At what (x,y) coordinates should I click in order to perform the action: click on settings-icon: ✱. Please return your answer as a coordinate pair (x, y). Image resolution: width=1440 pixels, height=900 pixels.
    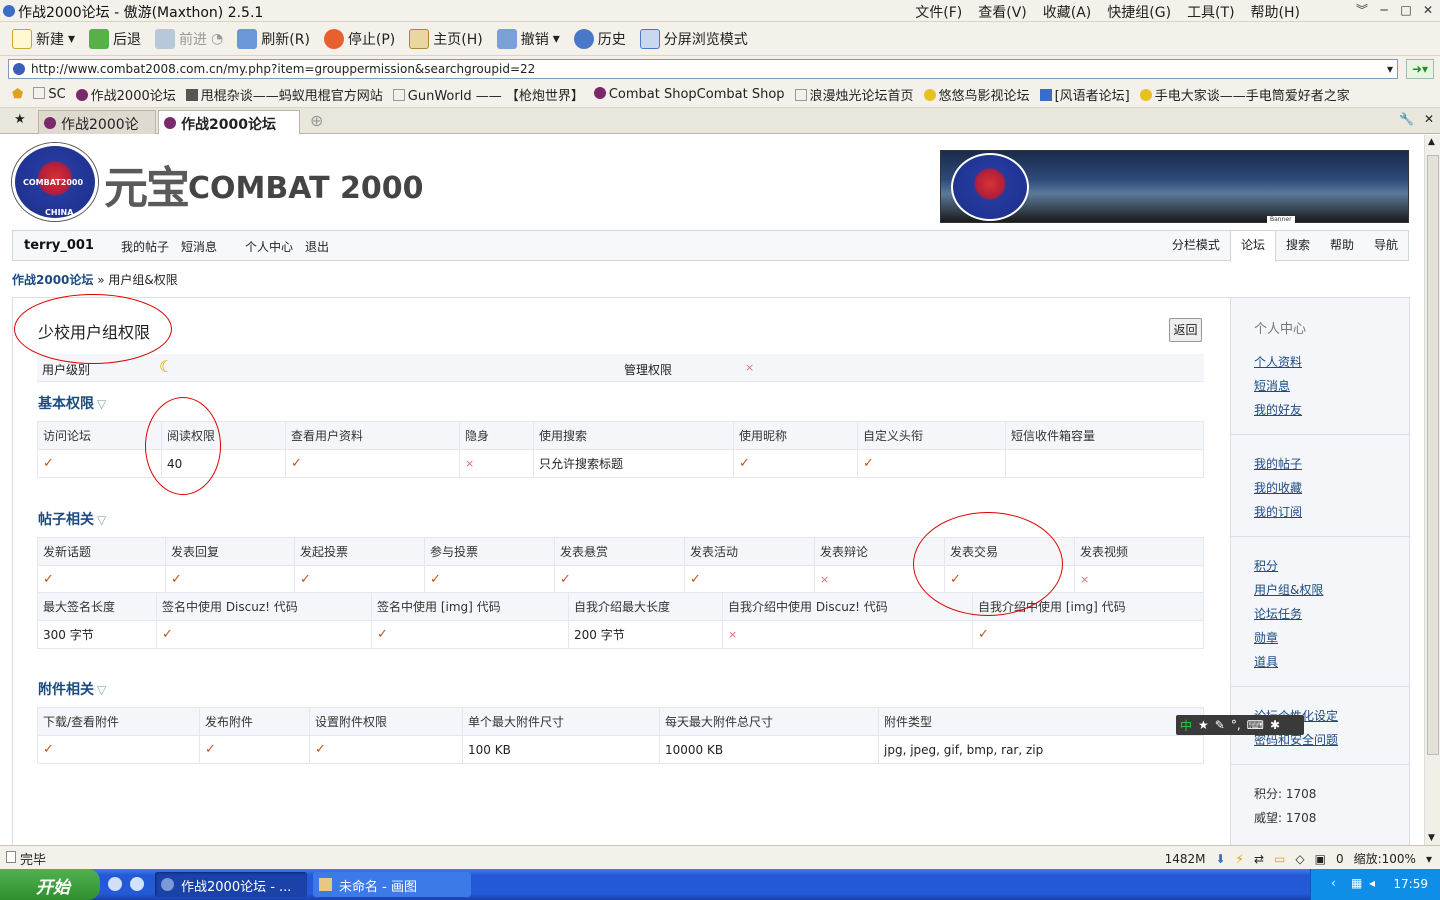
    Looking at the image, I should click on (1275, 725).